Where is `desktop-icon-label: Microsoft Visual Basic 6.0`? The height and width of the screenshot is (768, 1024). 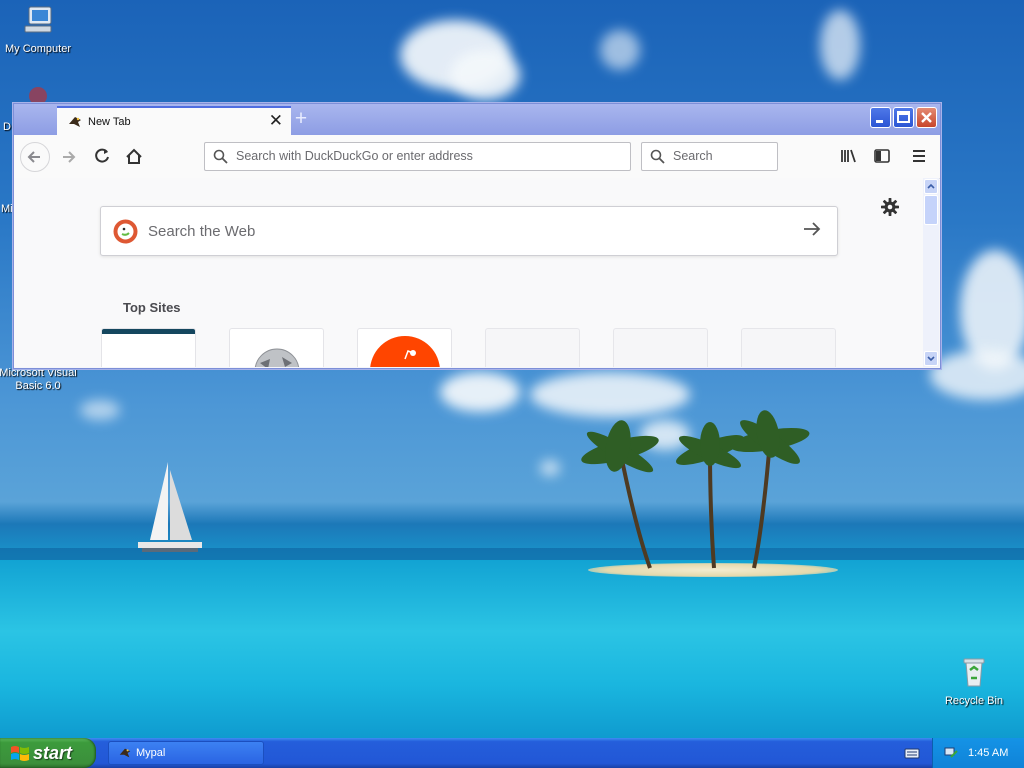 desktop-icon-label: Microsoft Visual Basic 6.0 is located at coordinates (38, 379).